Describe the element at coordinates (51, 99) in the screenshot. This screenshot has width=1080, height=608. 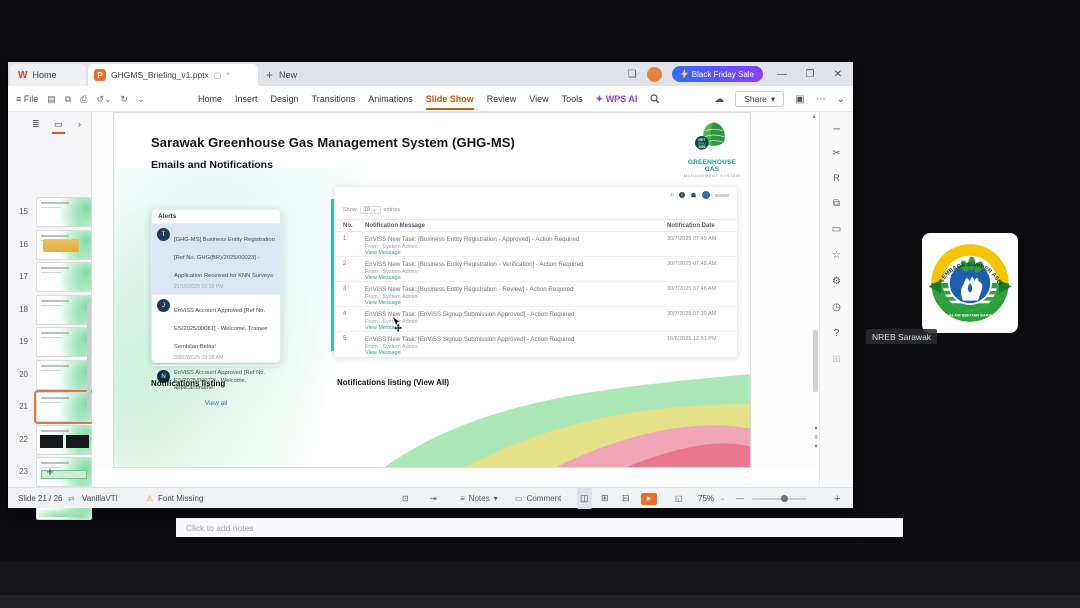
I see `save-icon: ▤` at that location.